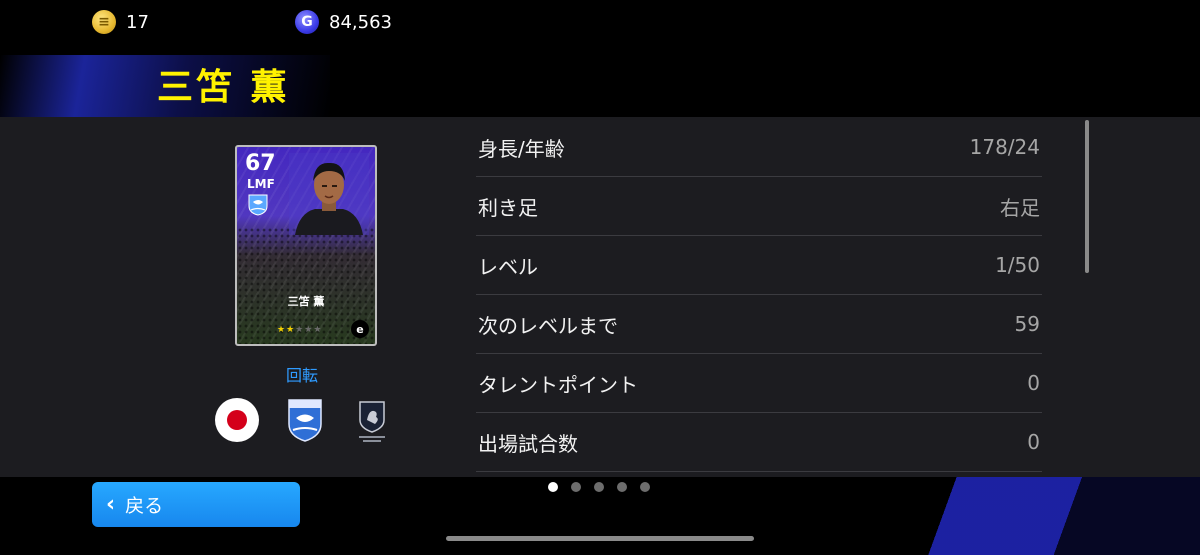 This screenshot has width=1200, height=555. Describe the element at coordinates (600, 538) in the screenshot. I see `home-indicator` at that location.